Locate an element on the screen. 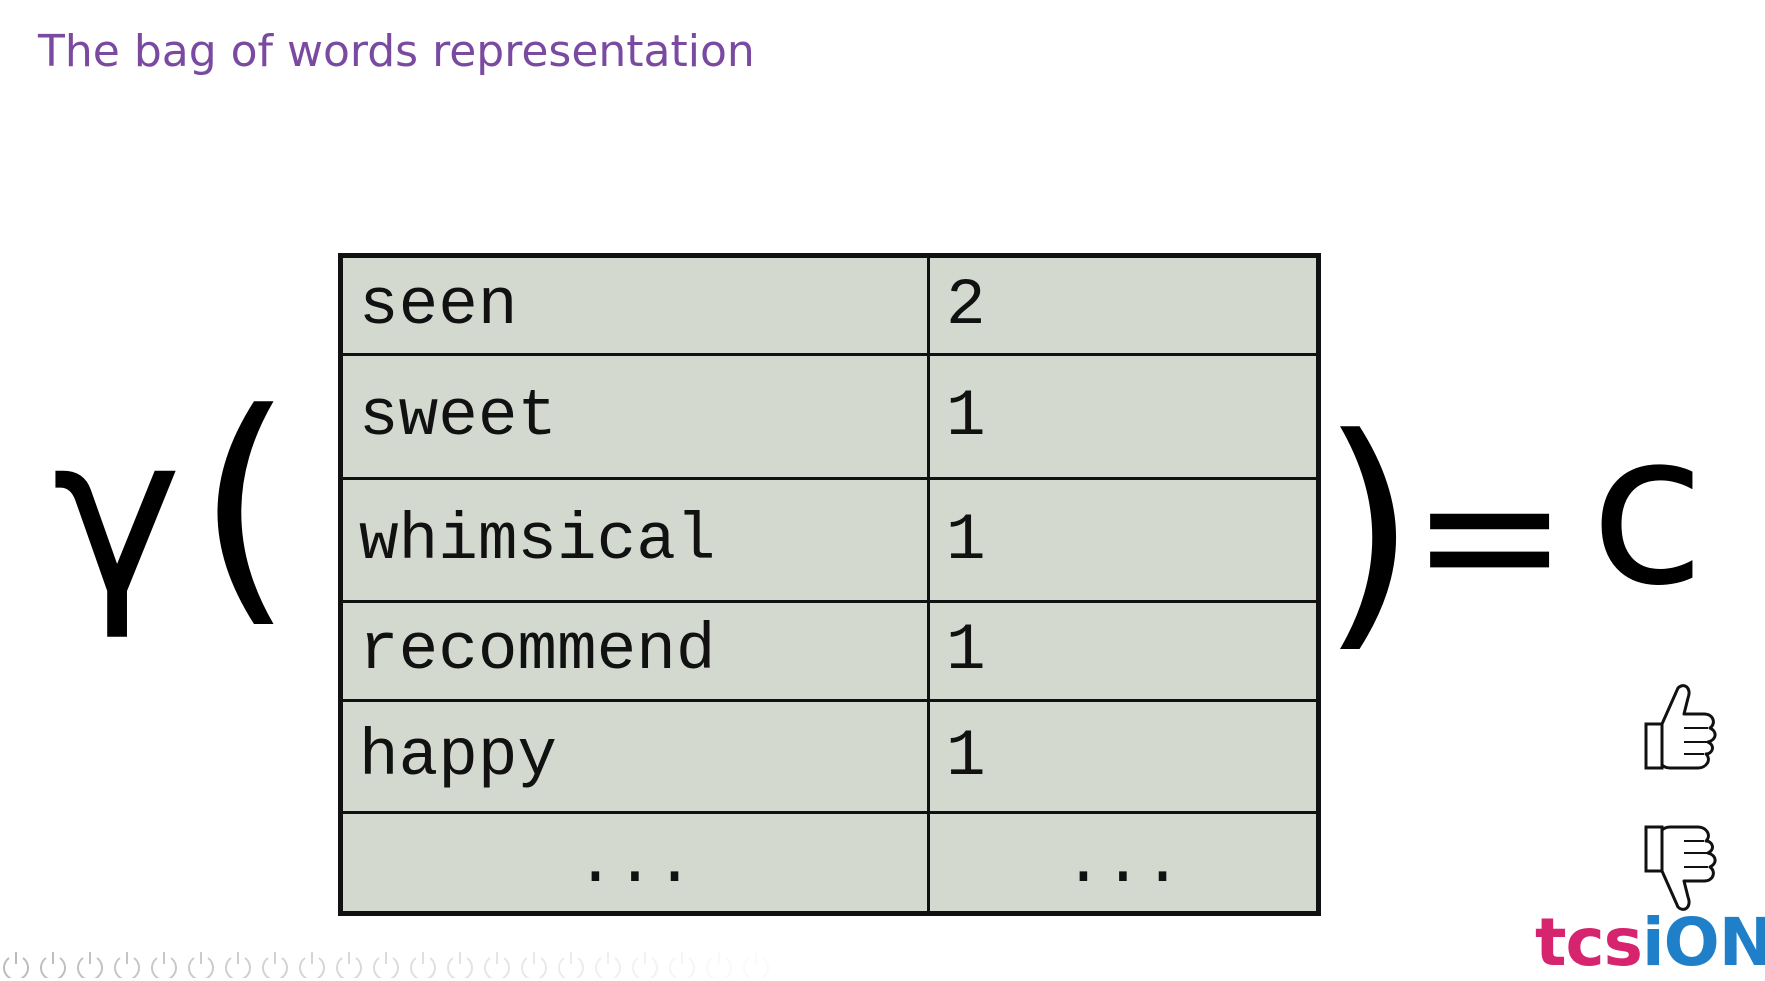 The width and height of the screenshot is (1765, 981). slide-title: The bag of words representation is located at coordinates (396, 51).